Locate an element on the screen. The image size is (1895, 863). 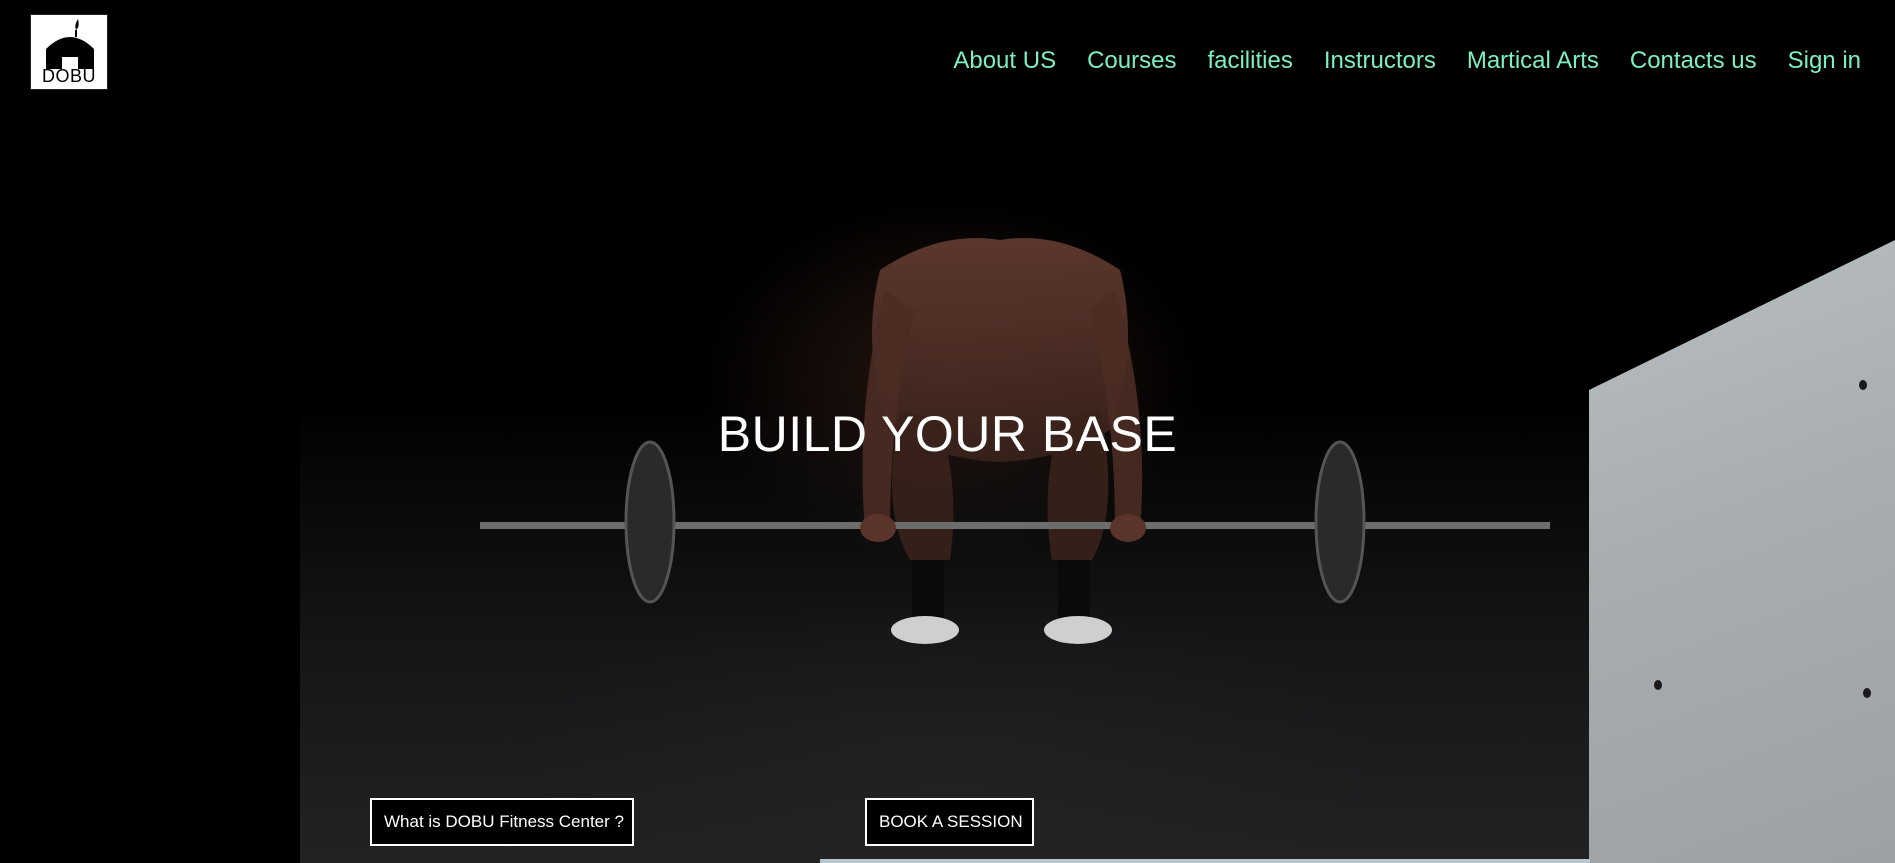
nav-contacts-us: Contacts us is located at coordinates (1693, 61).